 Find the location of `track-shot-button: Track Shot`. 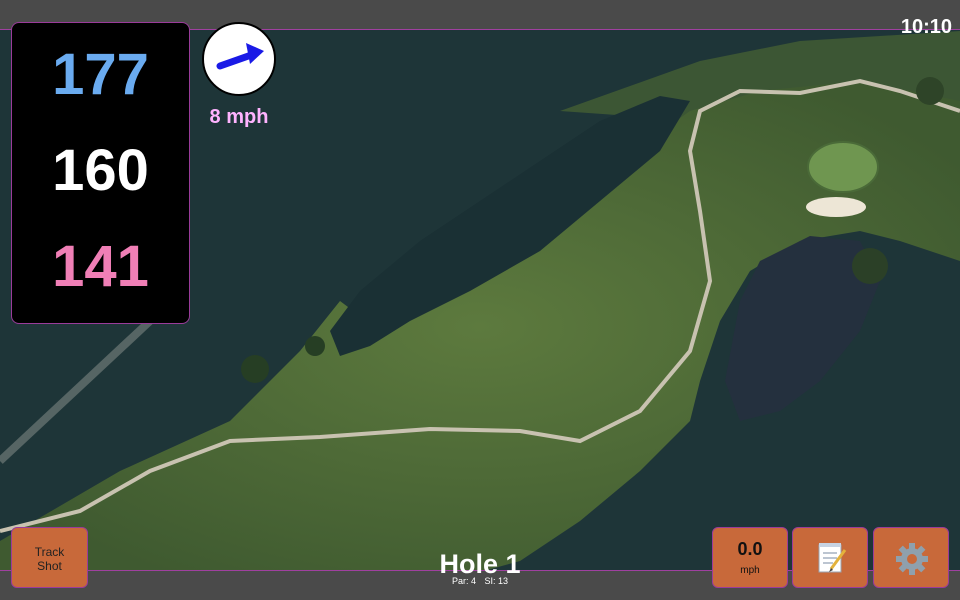

track-shot-button: Track Shot is located at coordinates (49, 557).